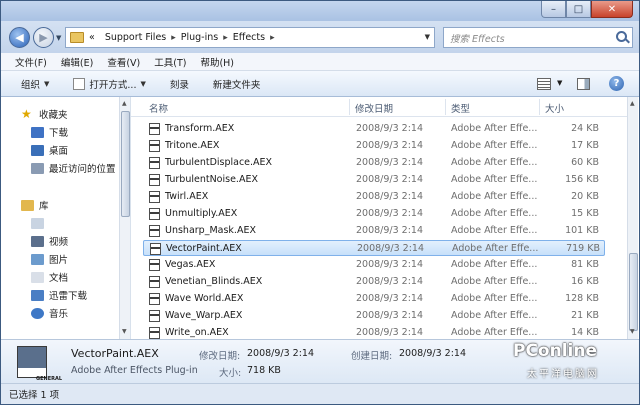  What do you see at coordinates (31, 85) in the screenshot?
I see `organize-label: 组织` at bounding box center [31, 85].